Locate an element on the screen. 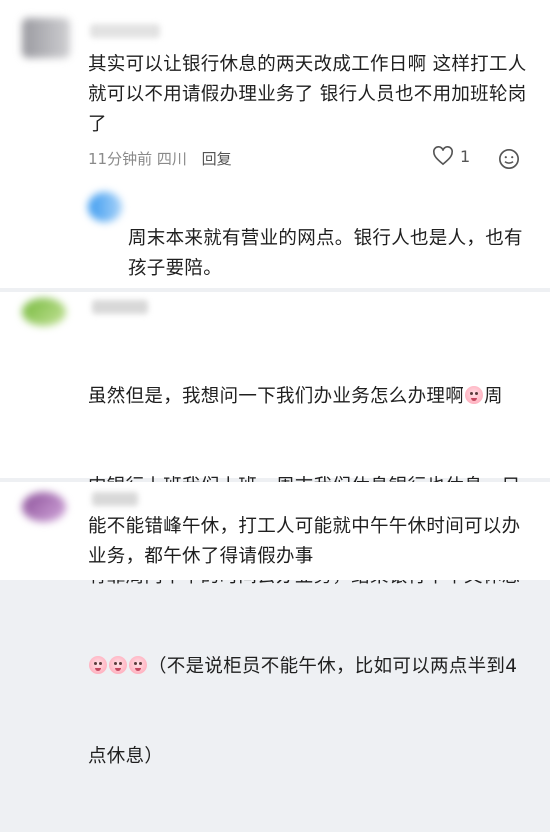  comment-text-line1b: 周 is located at coordinates (493, 396).